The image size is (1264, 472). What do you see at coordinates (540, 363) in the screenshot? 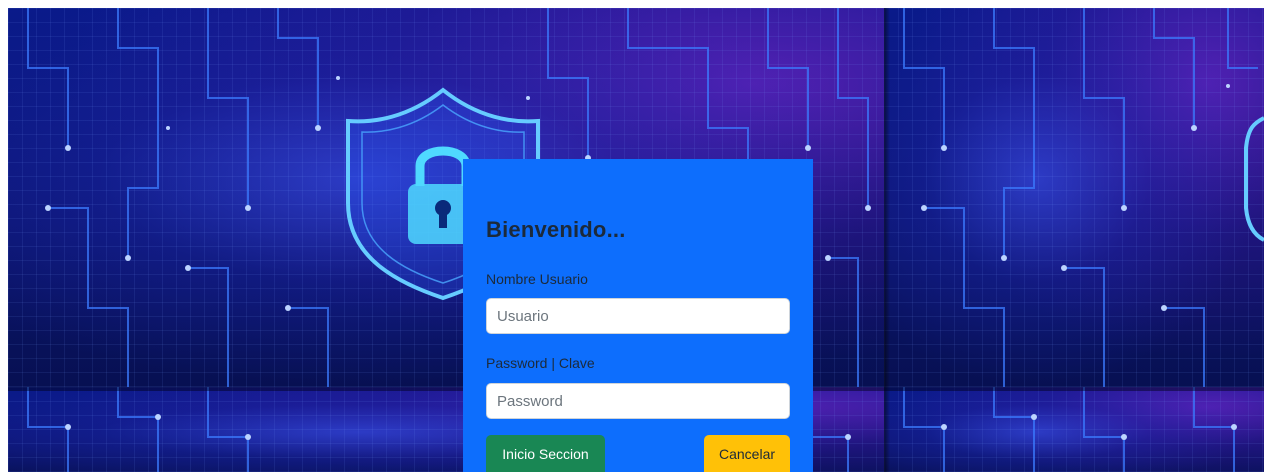
I see `password-label: Password | Clave` at bounding box center [540, 363].